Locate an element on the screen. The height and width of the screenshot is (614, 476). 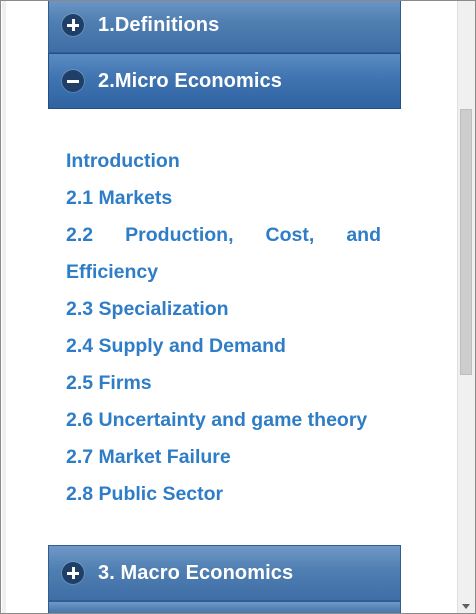
link-2-5-firms: 2.5 Firms is located at coordinates (223, 383).